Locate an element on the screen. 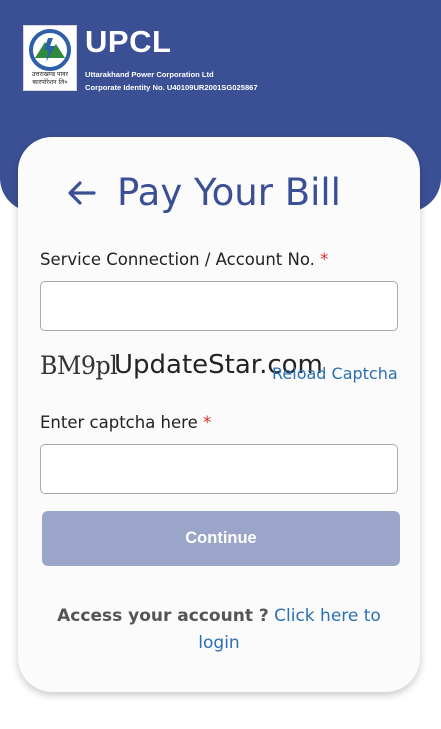 Image resolution: width=441 pixels, height=729 pixels. captcha-label-text: Enter captcha here is located at coordinates (119, 422).